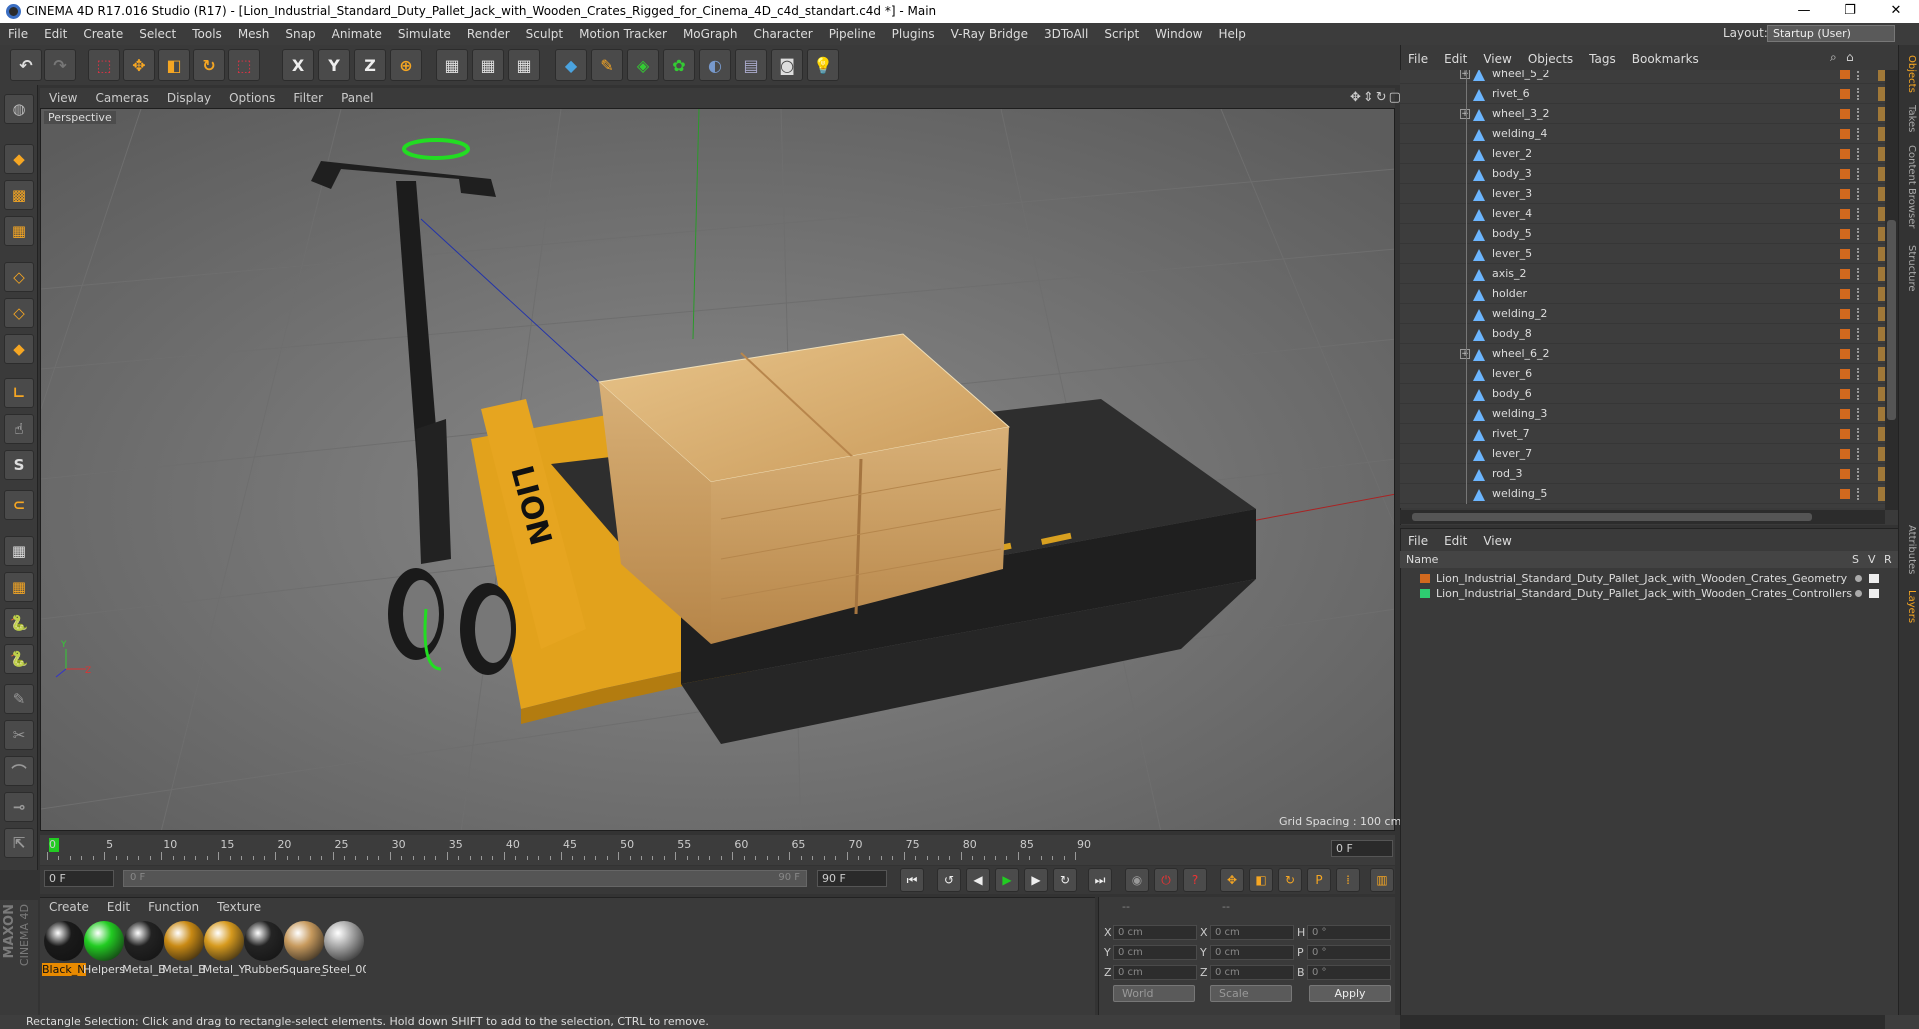  I want to click on menu-item-tools: Tools, so click(207, 34).